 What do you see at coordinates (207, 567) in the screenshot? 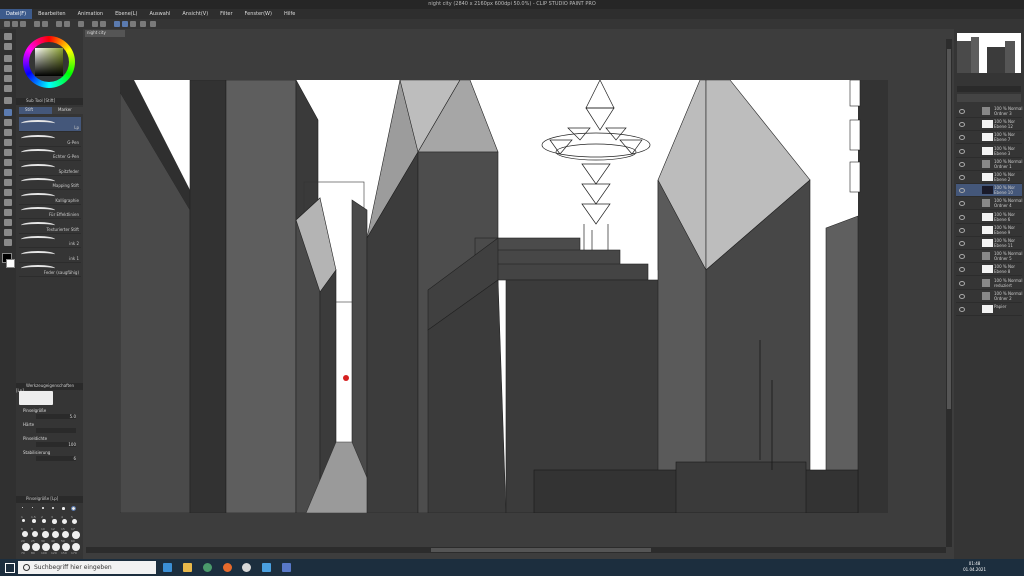
I see `edge-icon` at bounding box center [207, 567].